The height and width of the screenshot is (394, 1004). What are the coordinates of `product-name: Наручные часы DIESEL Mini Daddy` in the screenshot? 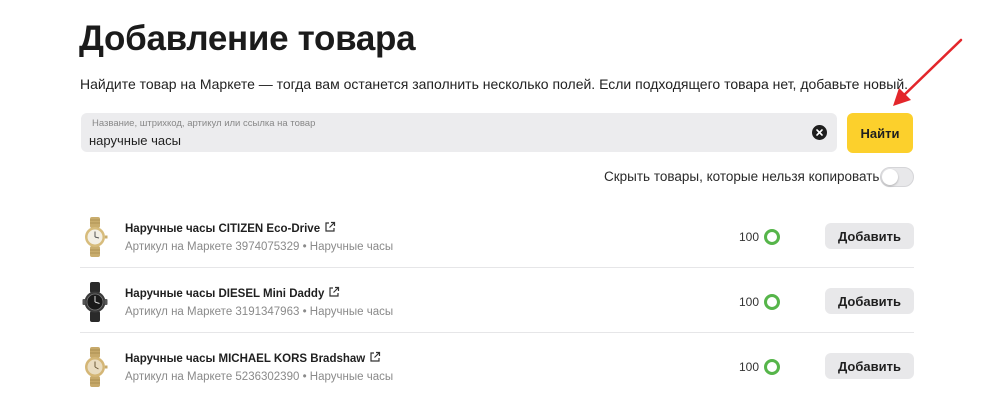 It's located at (232, 293).